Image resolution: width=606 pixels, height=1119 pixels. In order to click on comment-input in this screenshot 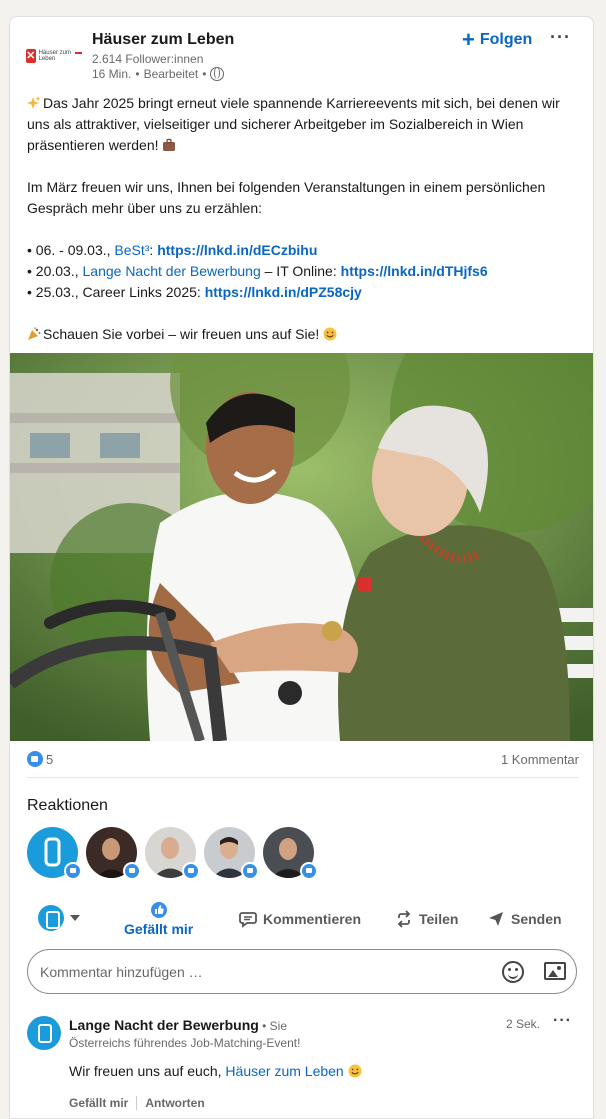, I will do `click(260, 972)`.